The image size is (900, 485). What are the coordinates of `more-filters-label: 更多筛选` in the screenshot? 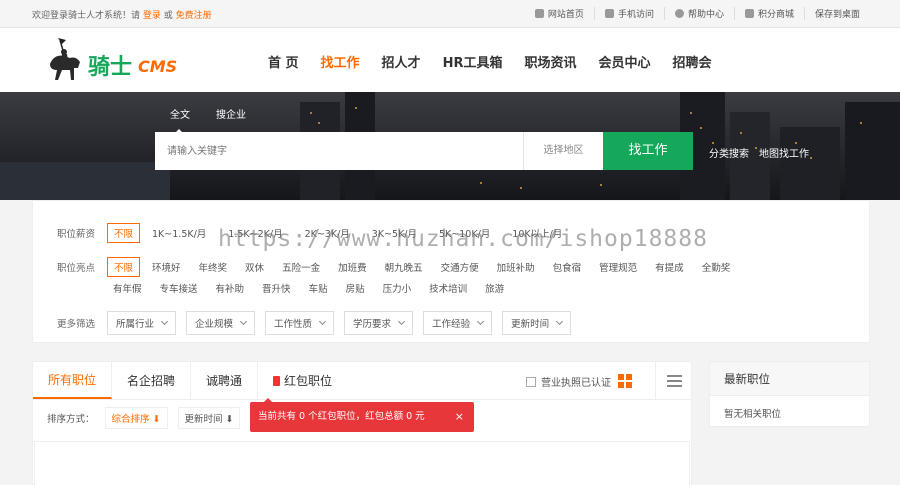 It's located at (76, 324).